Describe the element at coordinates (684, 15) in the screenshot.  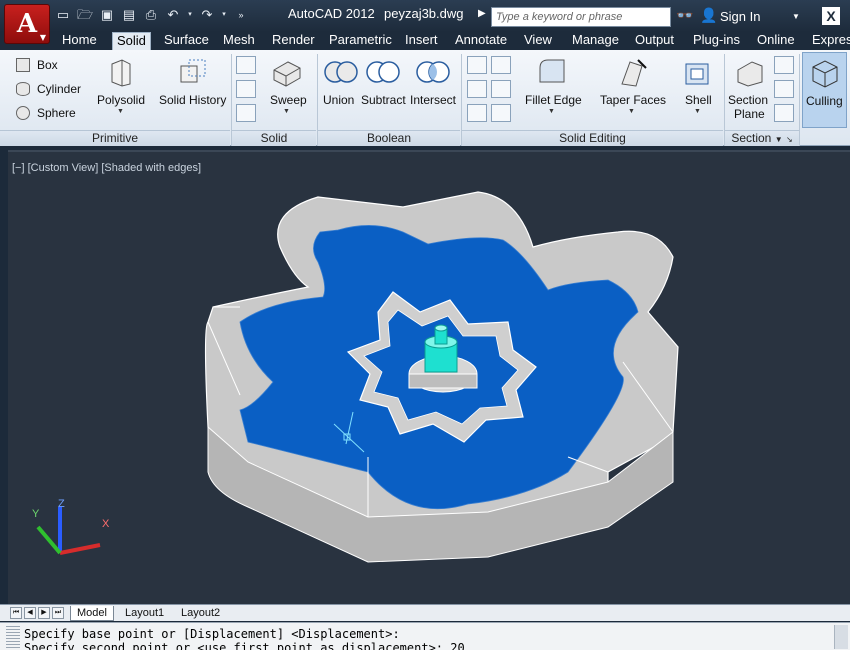
I see `binoculars-icon: 👓` at that location.